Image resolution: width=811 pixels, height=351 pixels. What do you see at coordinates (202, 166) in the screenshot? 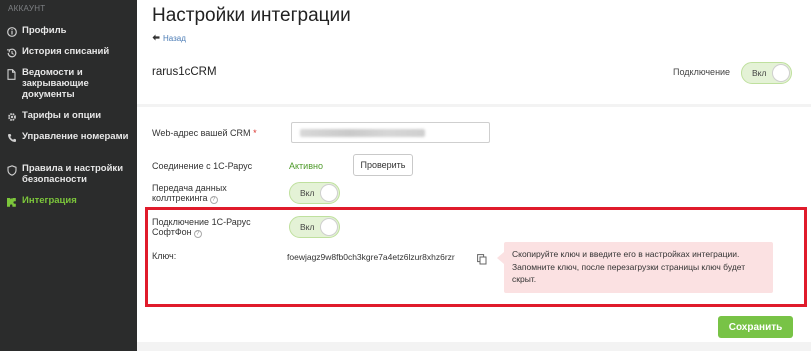
I see `connection-status-label: Соединение с 1С-Рарус` at bounding box center [202, 166].